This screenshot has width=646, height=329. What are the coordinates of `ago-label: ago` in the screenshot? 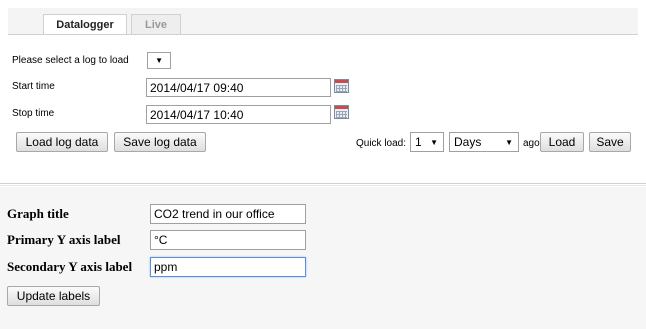 It's located at (531, 143).